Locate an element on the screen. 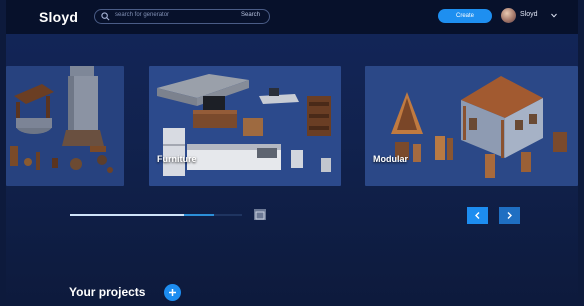 This screenshot has width=584, height=306. carousel-progress-fill is located at coordinates (127, 215).